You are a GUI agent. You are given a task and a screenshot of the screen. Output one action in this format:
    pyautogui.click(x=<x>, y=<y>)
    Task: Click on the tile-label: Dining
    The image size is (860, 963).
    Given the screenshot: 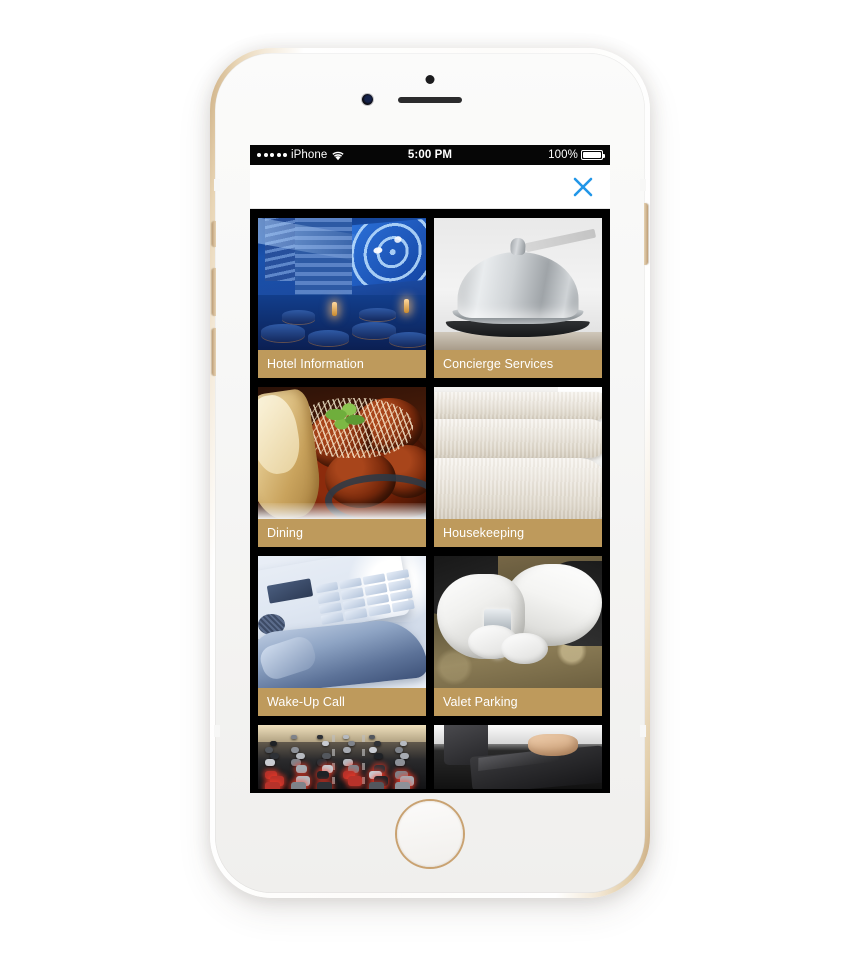 What is the action you would take?
    pyautogui.click(x=342, y=533)
    